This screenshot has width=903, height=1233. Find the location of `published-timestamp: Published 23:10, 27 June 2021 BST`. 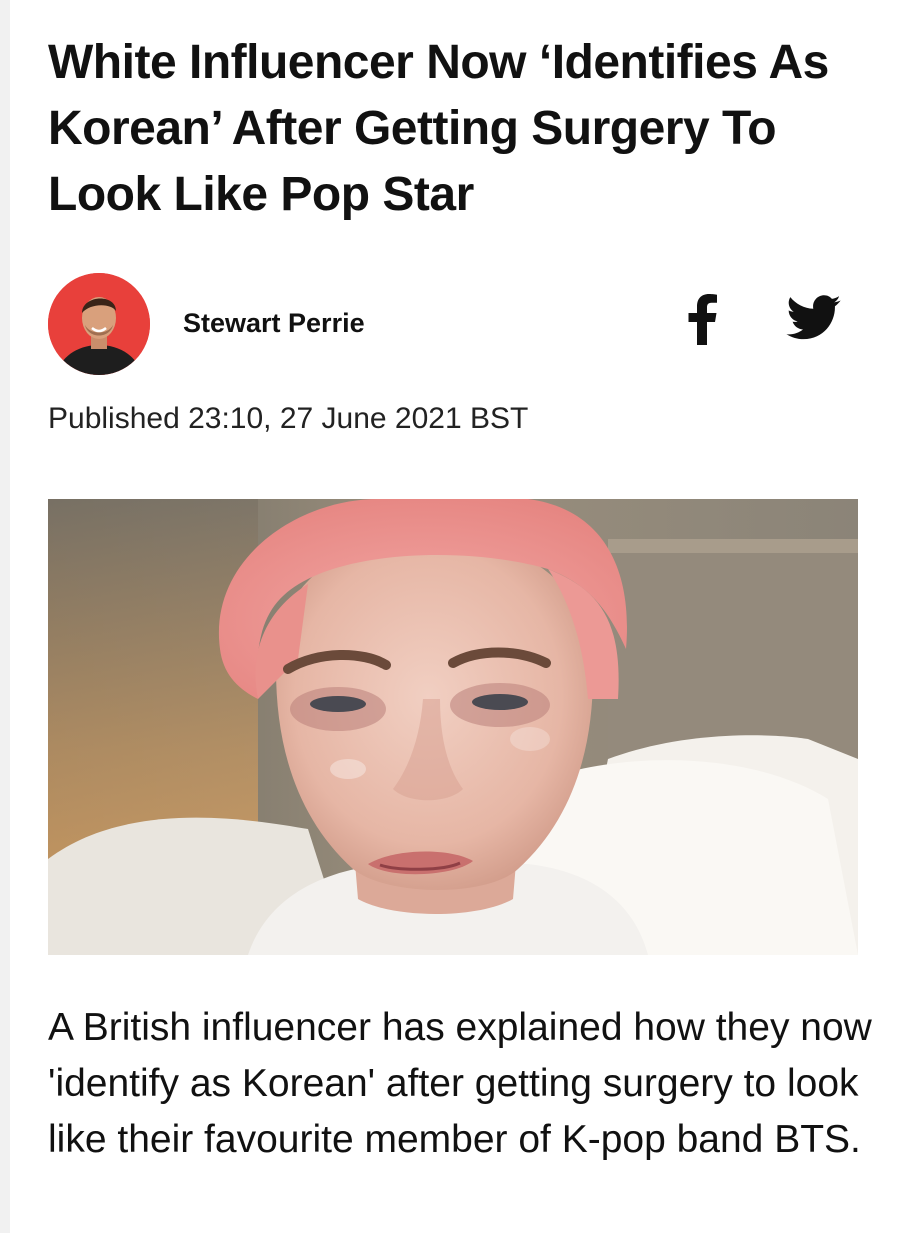

published-timestamp: Published 23:10, 27 June 2021 BST is located at coordinates (288, 418).